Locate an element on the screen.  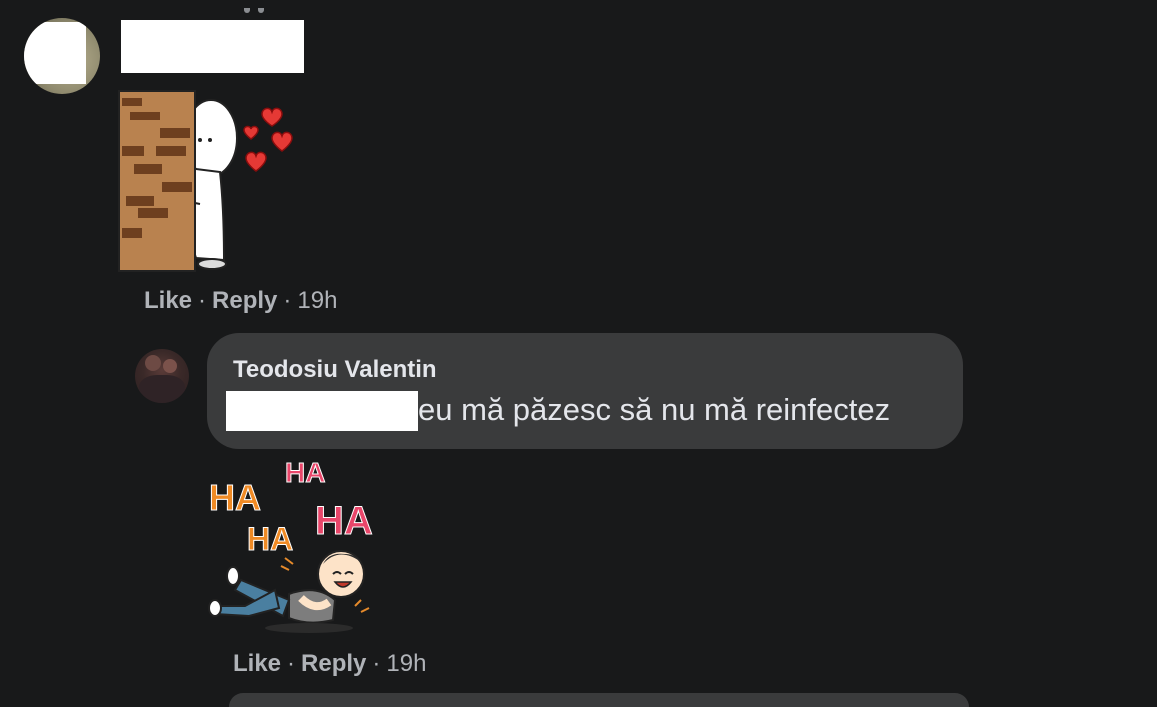
sticker-laughing-ha-ha: HA HA HA HA is located at coordinates (300, 545).